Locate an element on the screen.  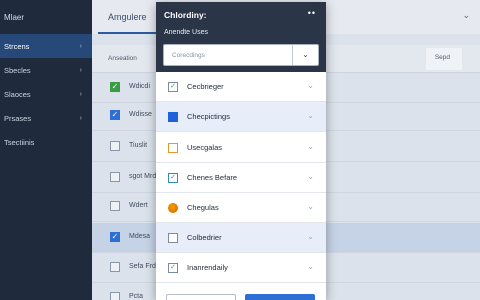
dialog-subtitle: Anendte Uses is located at coordinates (186, 32).